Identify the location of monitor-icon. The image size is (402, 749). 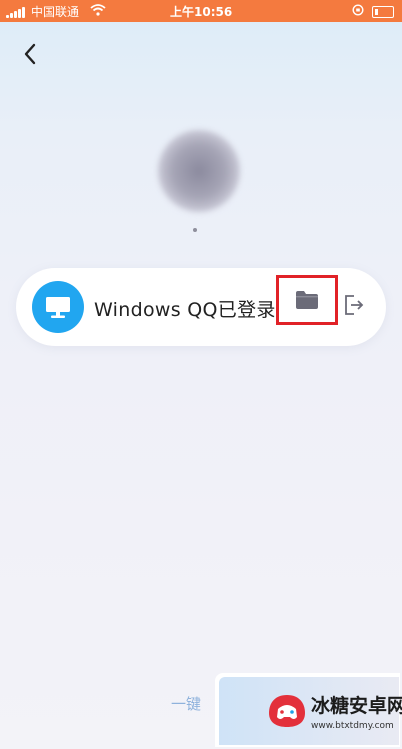
(58, 307).